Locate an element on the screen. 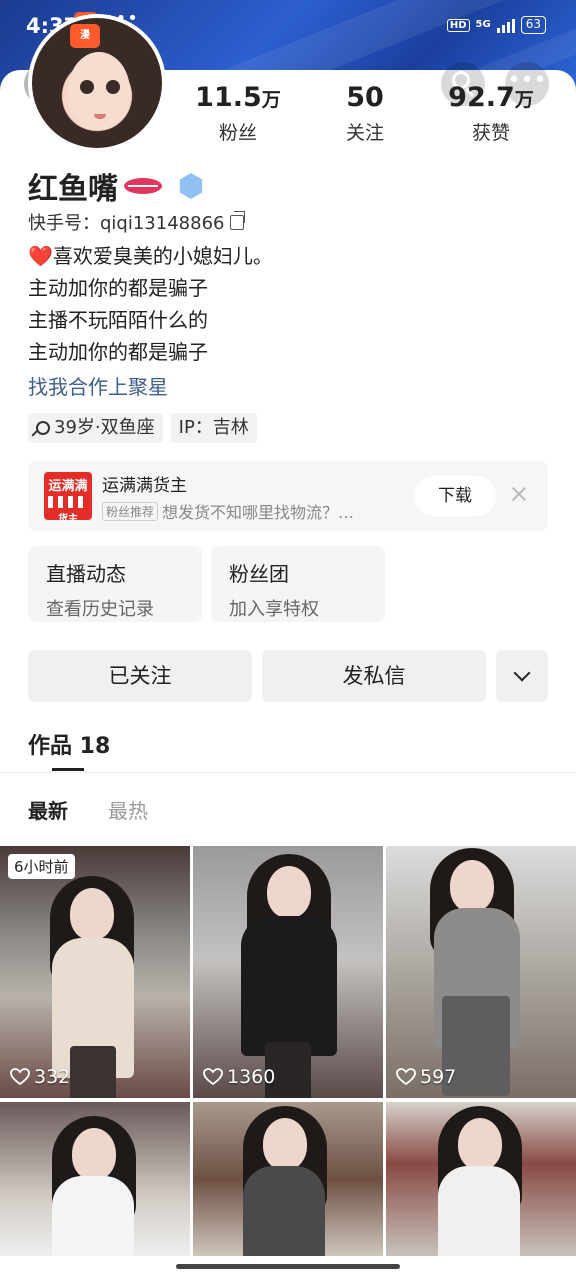 The height and width of the screenshot is (1280, 576). stat-likes-value: 92.7 is located at coordinates (481, 97).